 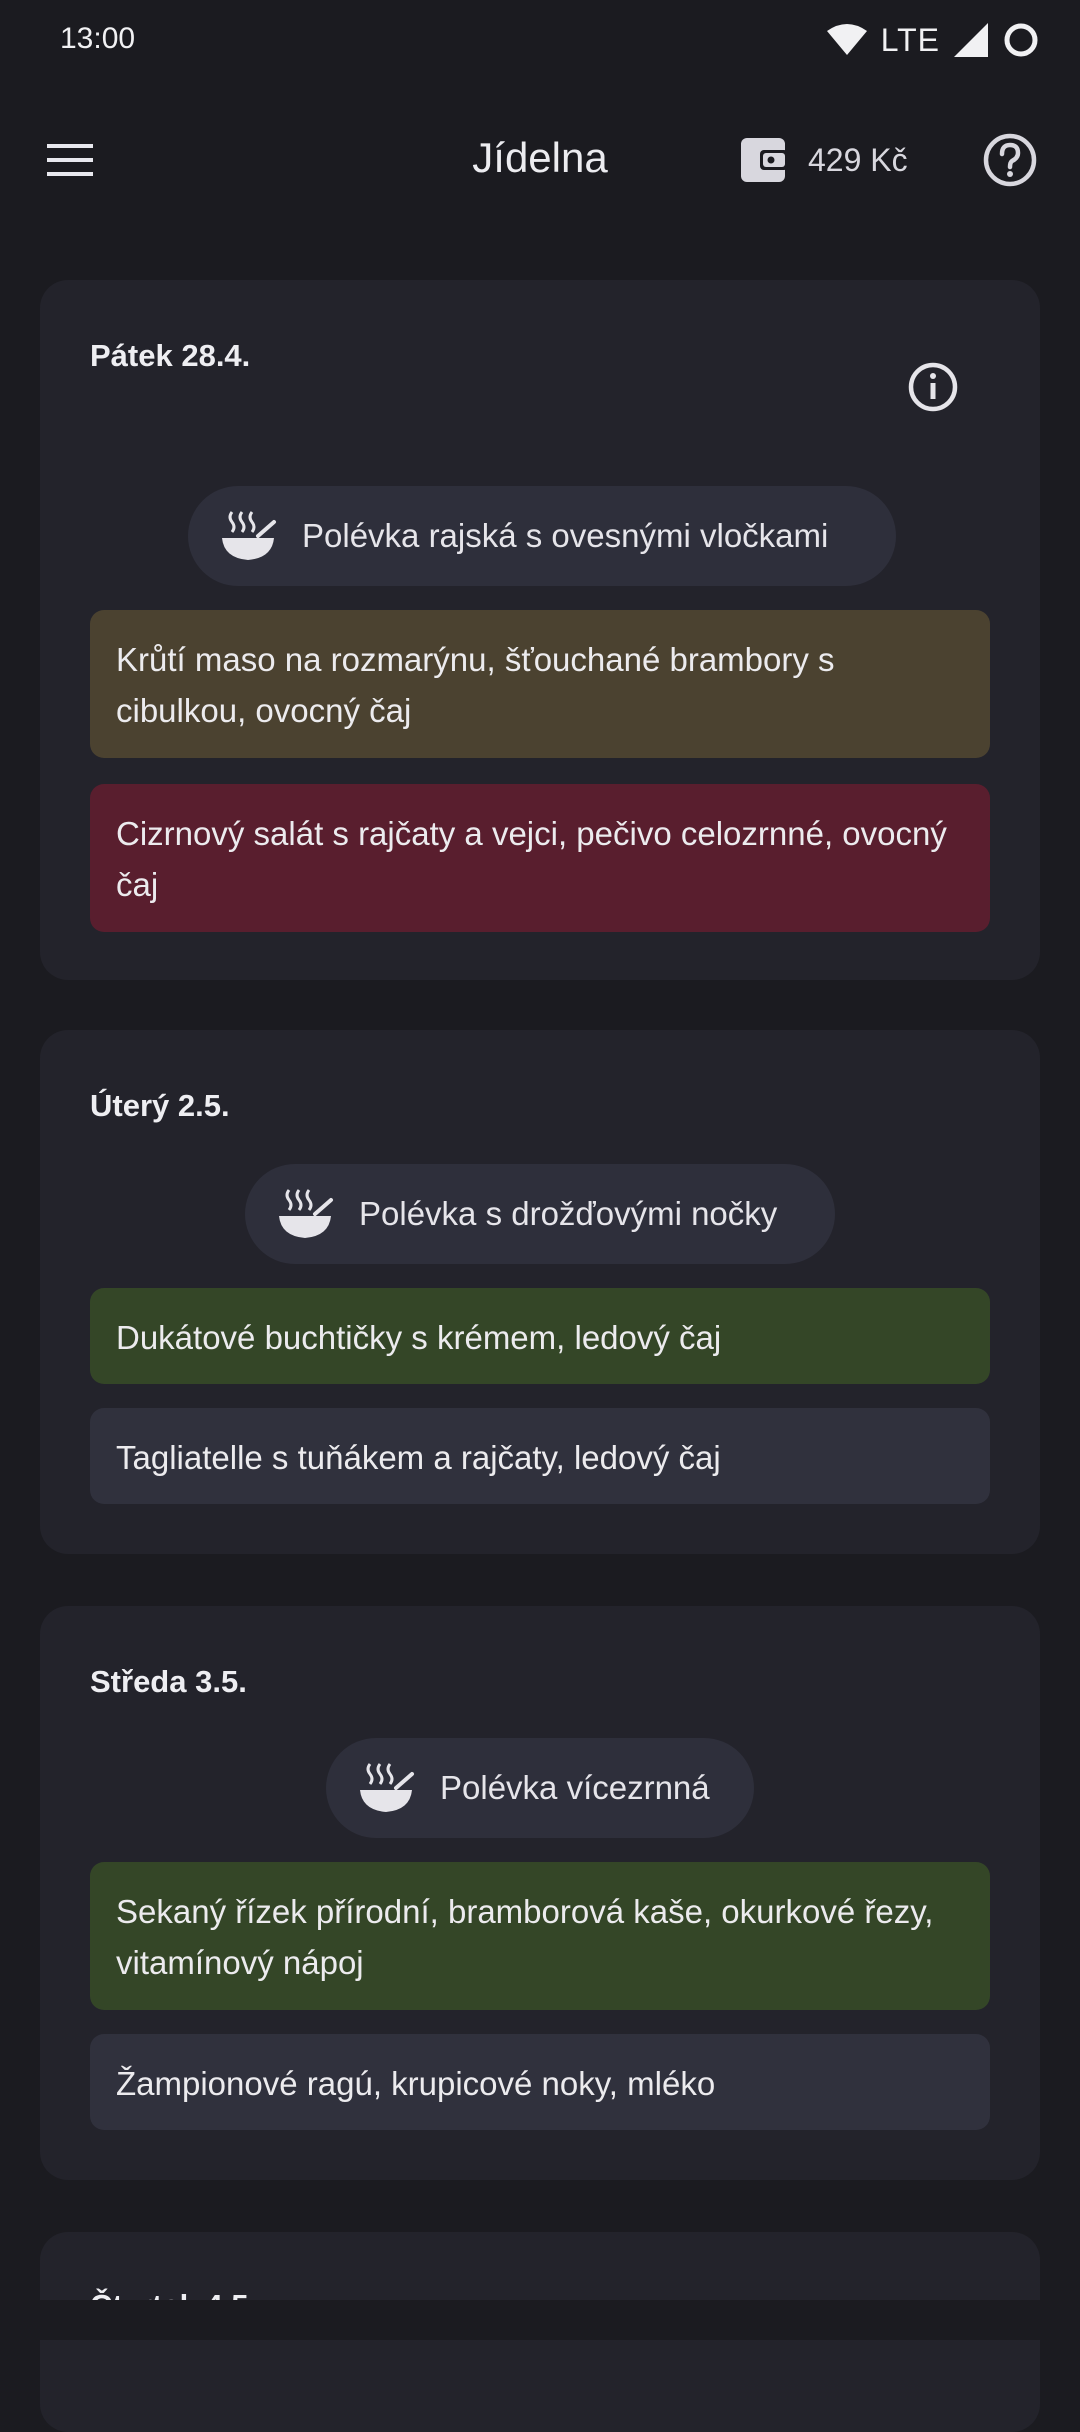 I want to click on wallet-balance: 429 Kč, so click(x=824, y=160).